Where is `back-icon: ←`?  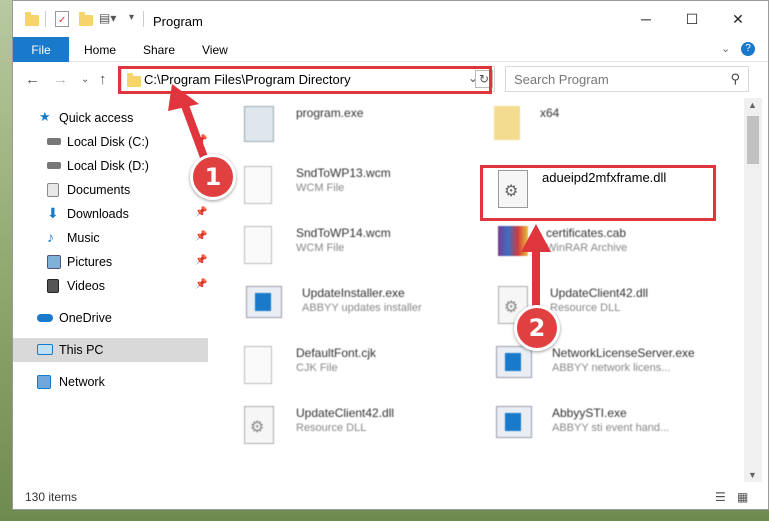 back-icon: ← is located at coordinates (32, 79).